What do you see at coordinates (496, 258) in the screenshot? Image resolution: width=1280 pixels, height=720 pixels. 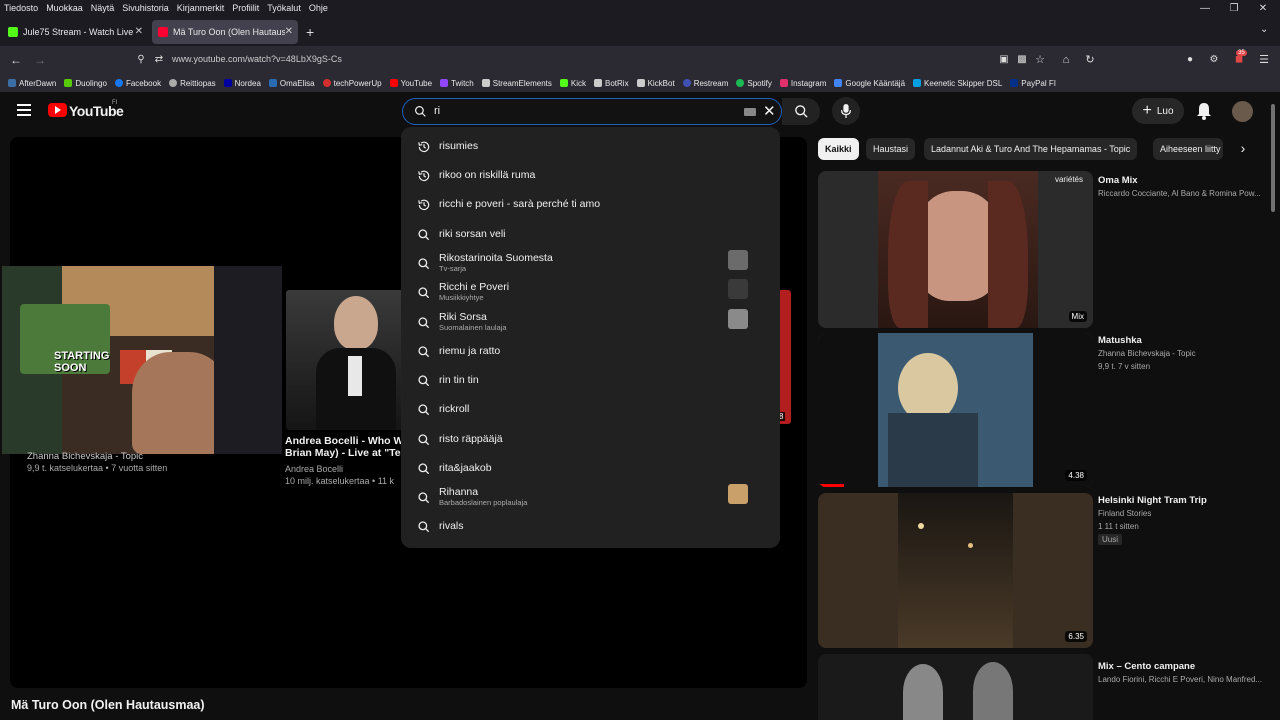 I see `suggestion-text: Rikostarinoita Suomesta` at bounding box center [496, 258].